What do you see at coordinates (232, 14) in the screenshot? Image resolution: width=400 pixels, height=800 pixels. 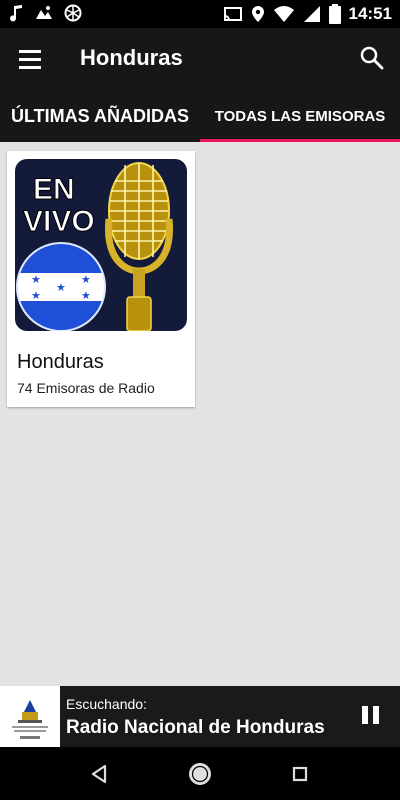 I see `cast-icon` at bounding box center [232, 14].